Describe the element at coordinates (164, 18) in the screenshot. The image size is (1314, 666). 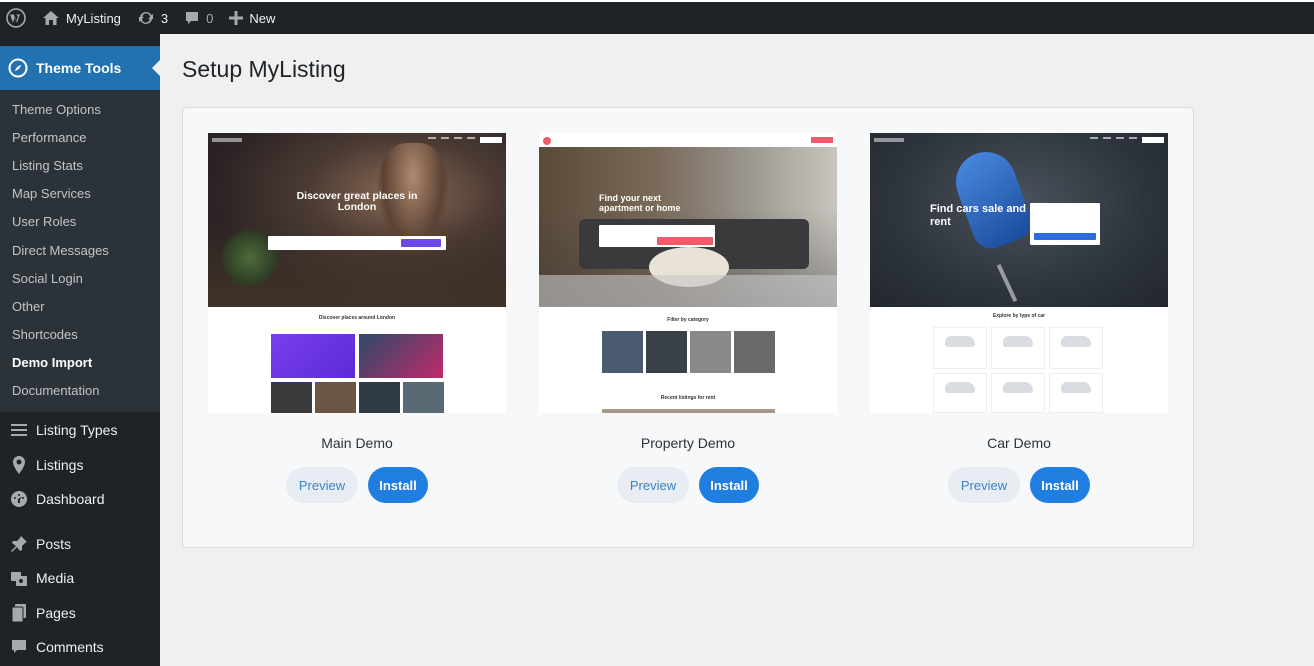
I see `updates-count: 3` at that location.